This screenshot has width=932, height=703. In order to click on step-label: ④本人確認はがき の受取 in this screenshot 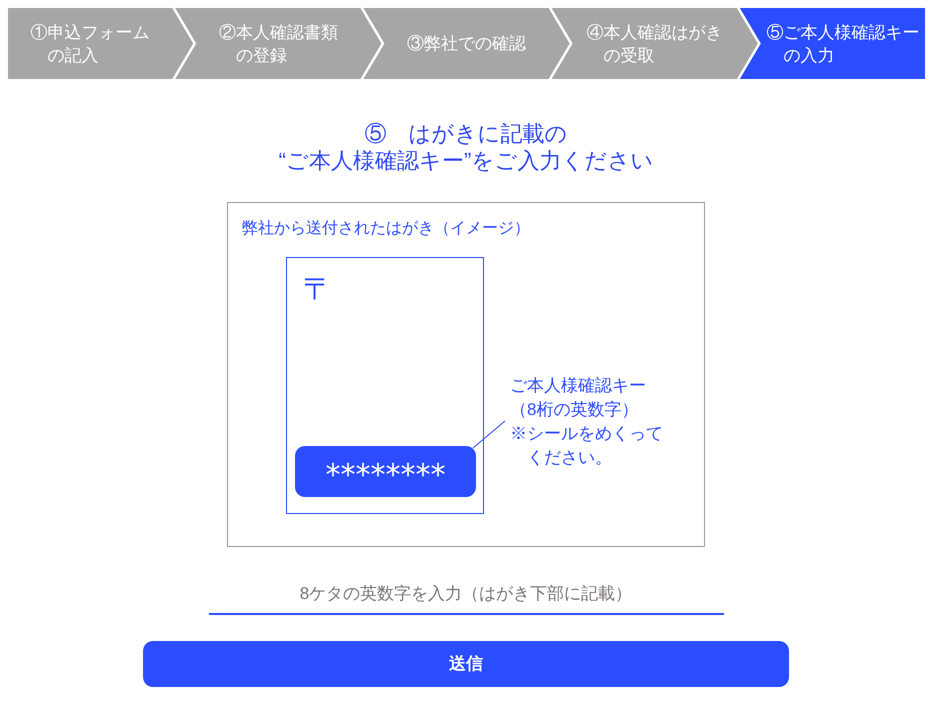, I will do `click(654, 44)`.